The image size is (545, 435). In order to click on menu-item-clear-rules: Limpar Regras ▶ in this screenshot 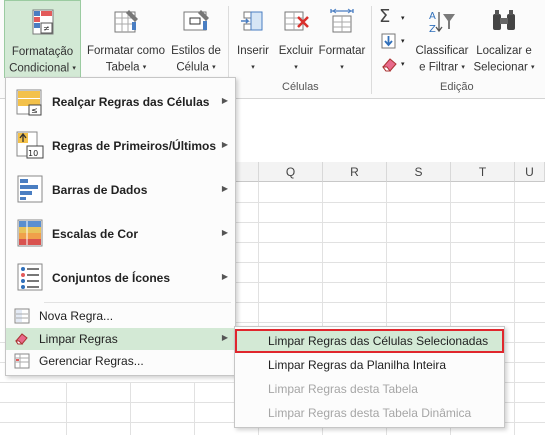, I will do `click(120, 339)`.